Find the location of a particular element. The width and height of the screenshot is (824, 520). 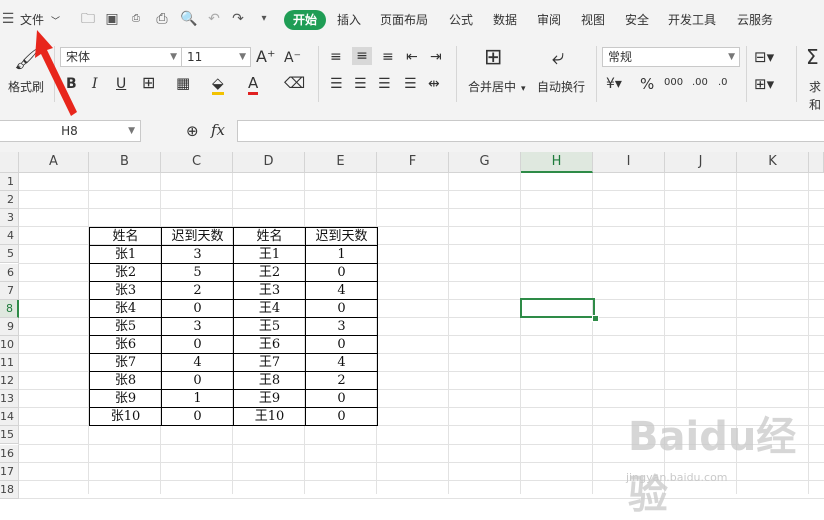

wrap-text-icon: ⤶ is located at coordinates (558, 58).